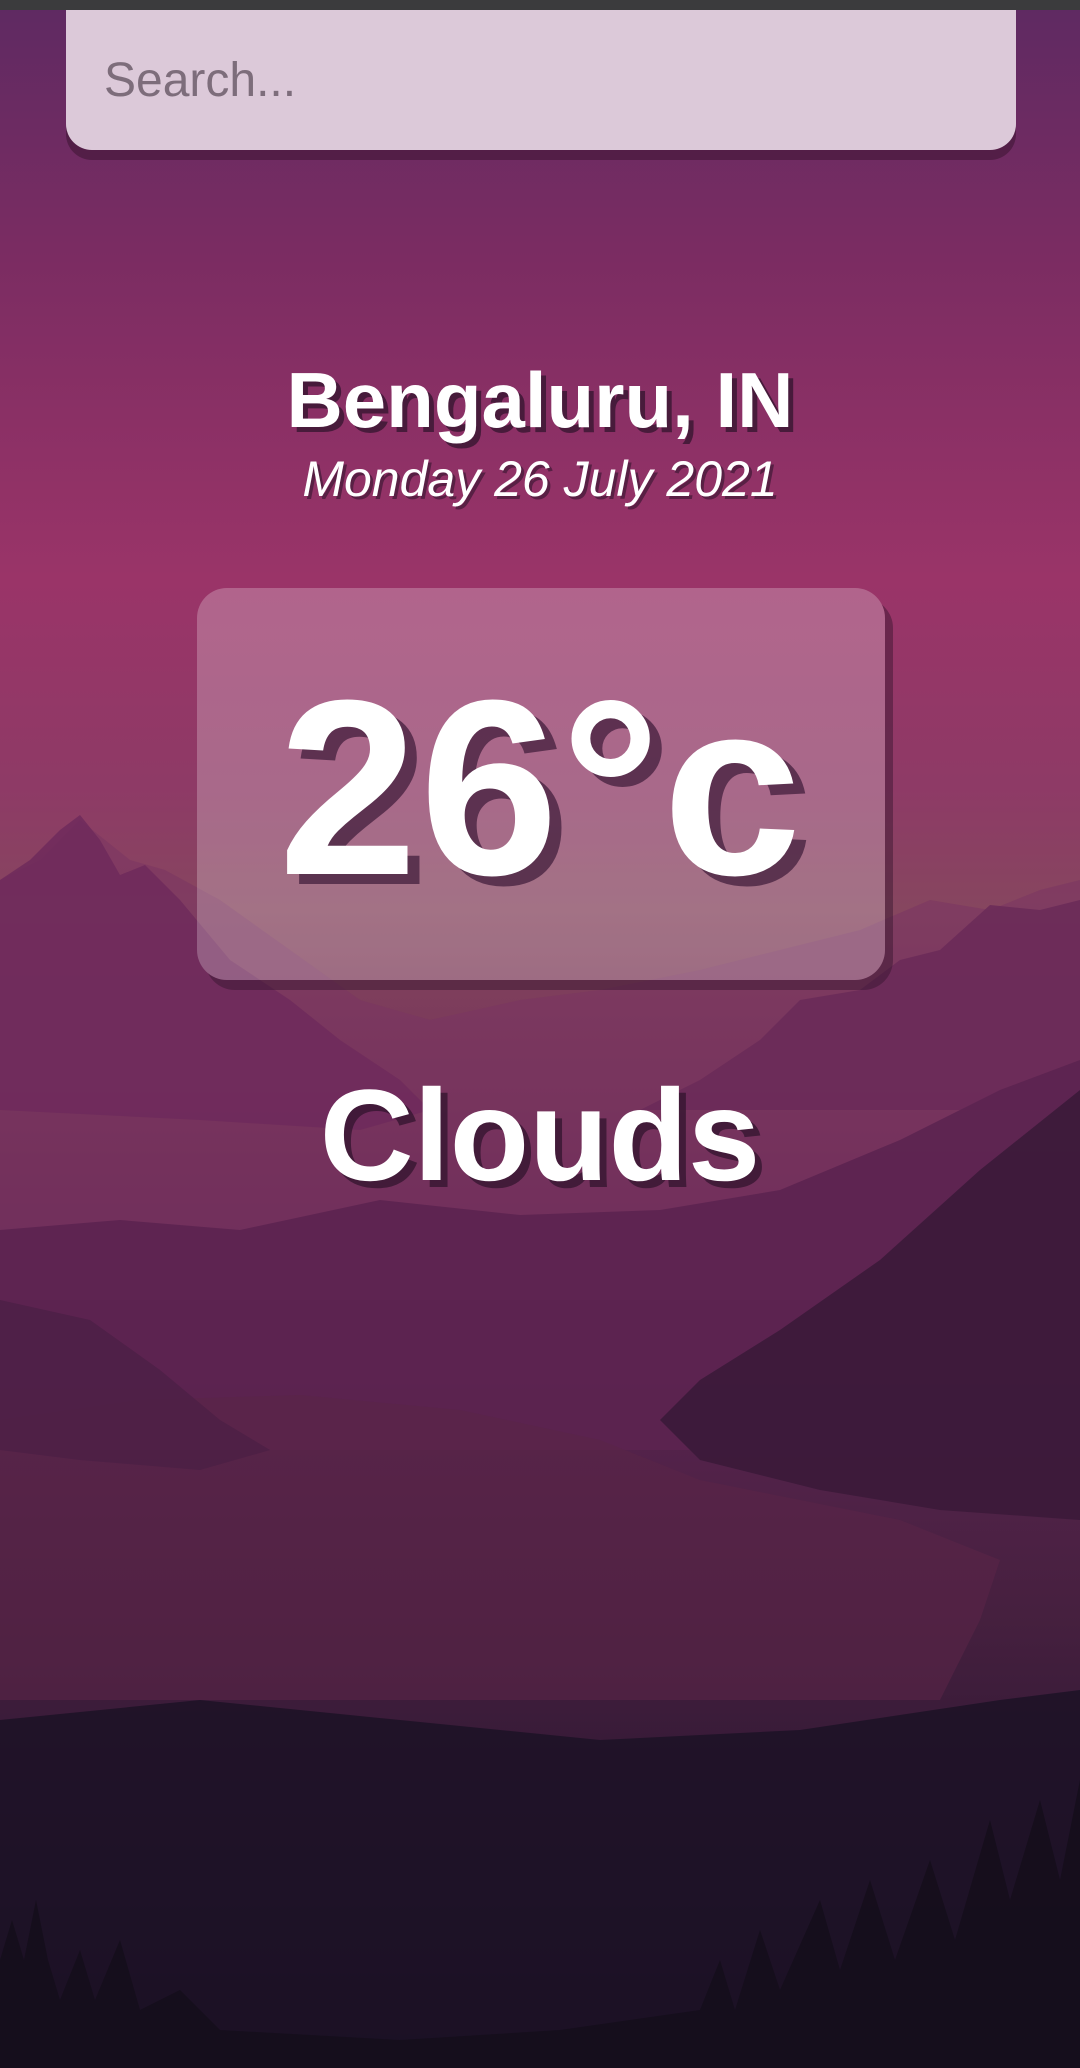 Image resolution: width=1080 pixels, height=2068 pixels. I want to click on weather-condition-label: Clouds, so click(540, 1135).